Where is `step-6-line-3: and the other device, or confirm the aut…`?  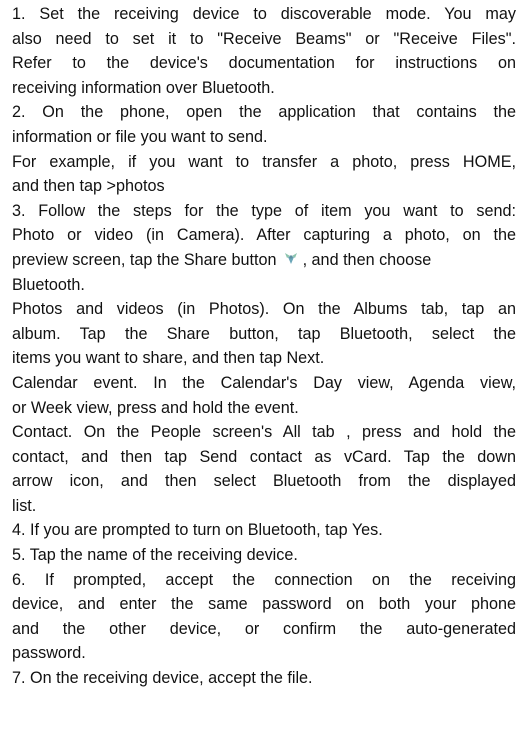
step-6-line-3: and the other device, or confirm the aut… is located at coordinates (264, 628).